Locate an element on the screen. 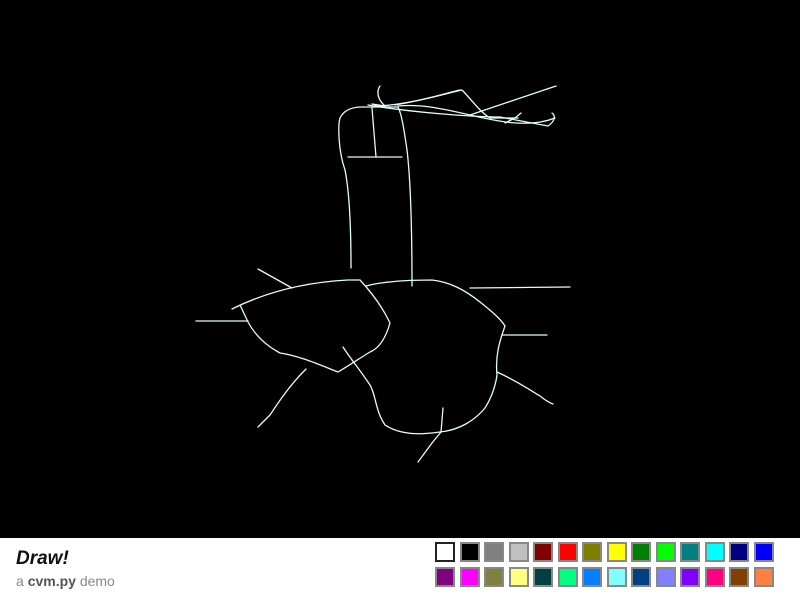 This screenshot has height=600, width=800. subtitle-prefix: a is located at coordinates (22, 581).